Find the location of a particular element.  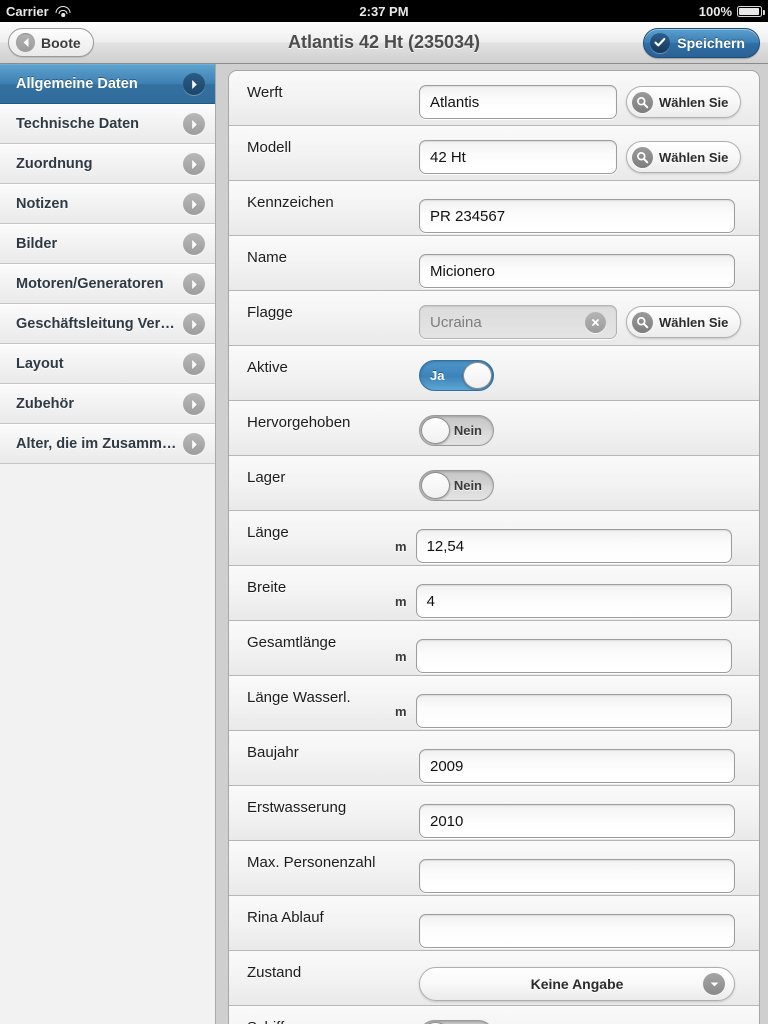

field-control: 2009 is located at coordinates (577, 766).